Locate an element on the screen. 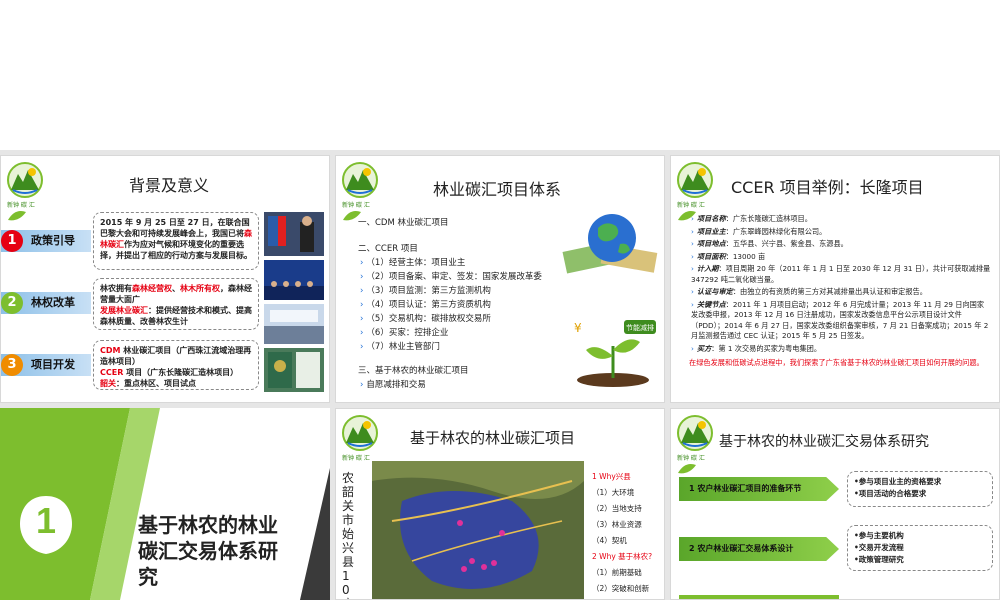 The image size is (1000, 600). section-farmer-based: 三、基于林农的林业碳汇项目 is located at coordinates (413, 371).